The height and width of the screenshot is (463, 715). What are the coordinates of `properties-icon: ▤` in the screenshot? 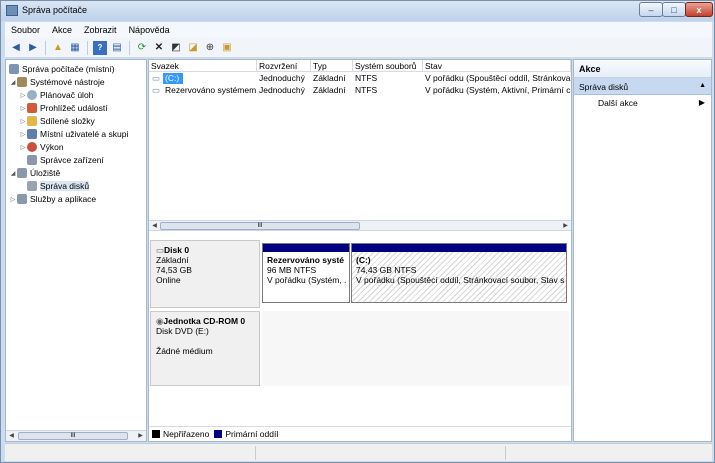 It's located at (117, 48).